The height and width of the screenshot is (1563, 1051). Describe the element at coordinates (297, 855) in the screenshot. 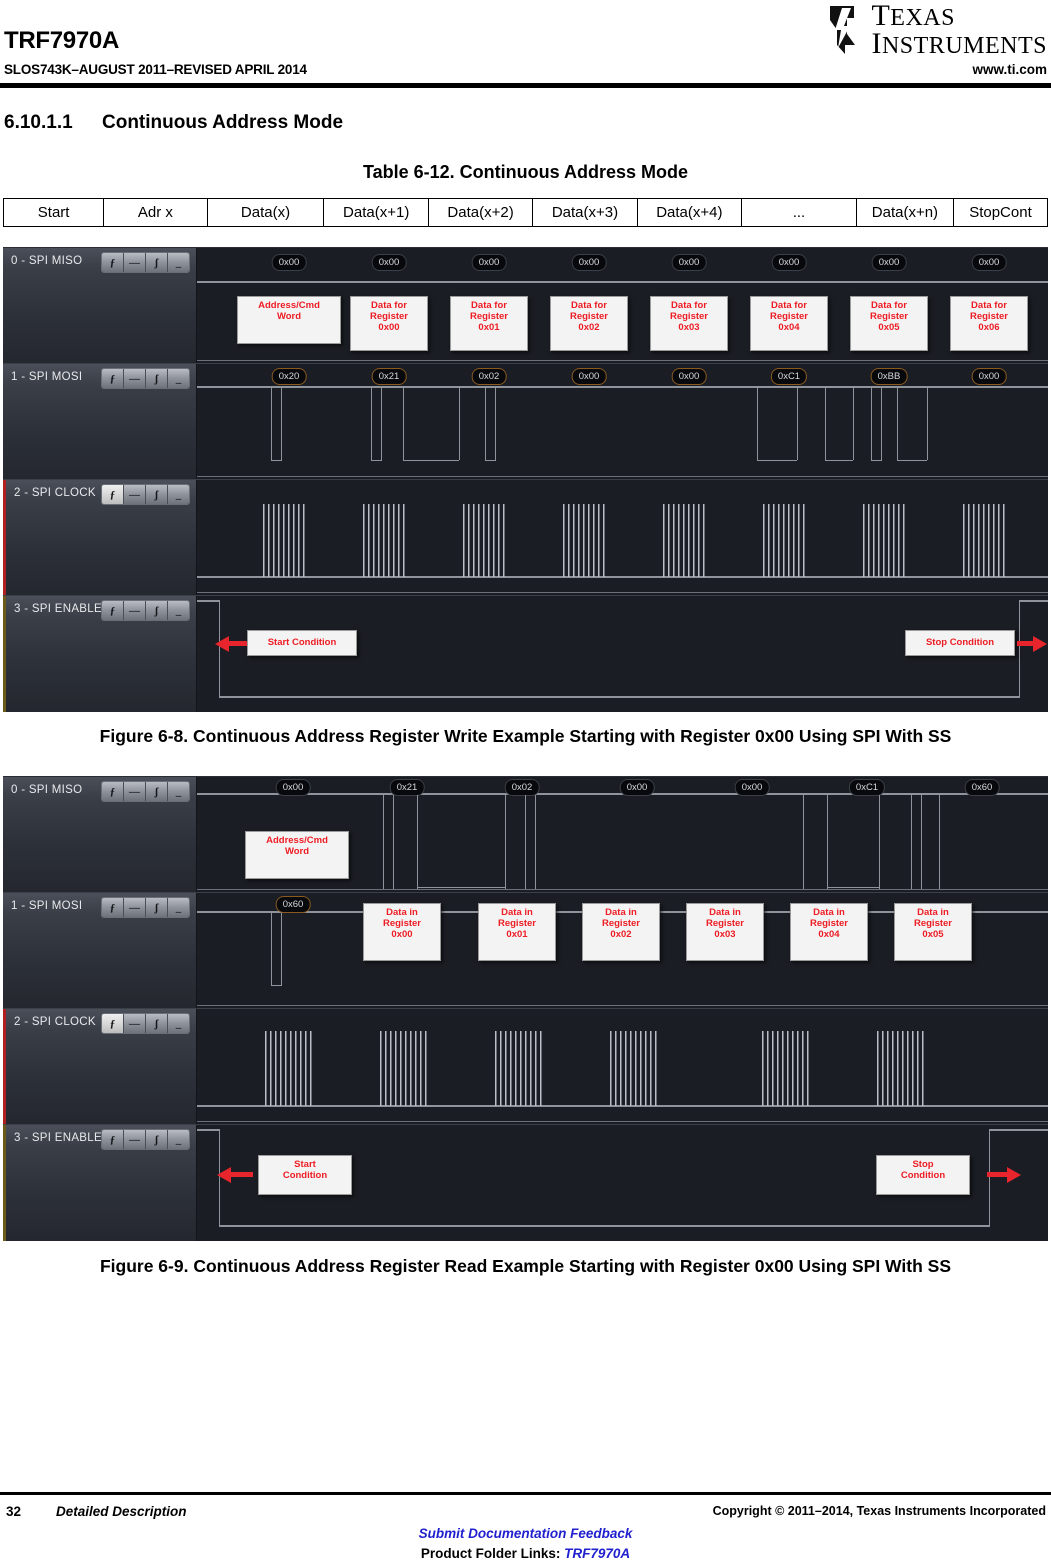

I see `annotation-callout: Address/Cmd Word` at that location.